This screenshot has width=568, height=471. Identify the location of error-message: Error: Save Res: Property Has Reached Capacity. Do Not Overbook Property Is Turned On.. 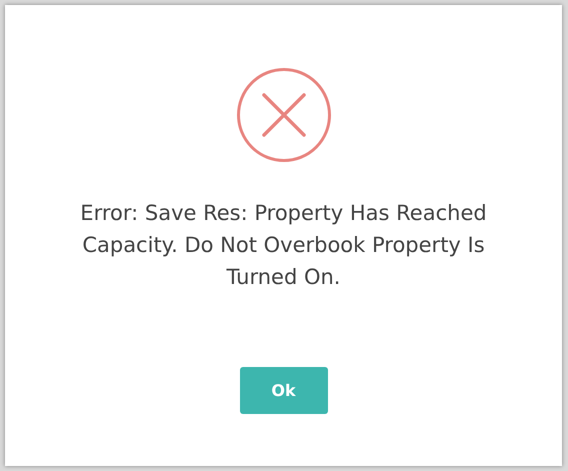
(283, 245).